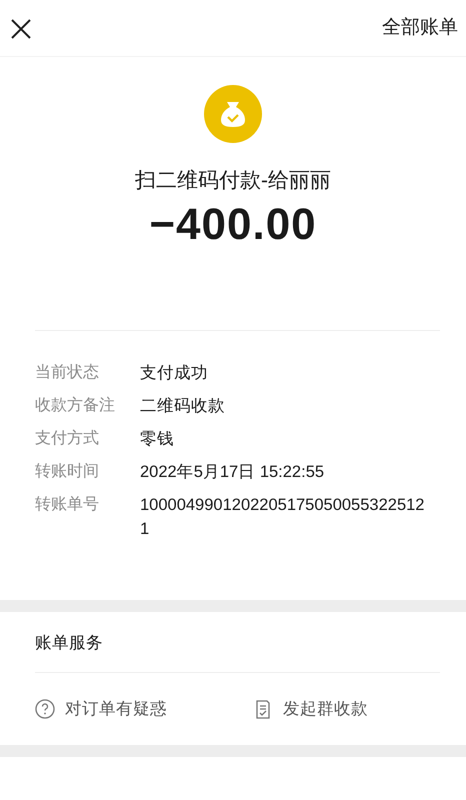  Describe the element at coordinates (69, 643) in the screenshot. I see `section-title: 账单服务` at that location.